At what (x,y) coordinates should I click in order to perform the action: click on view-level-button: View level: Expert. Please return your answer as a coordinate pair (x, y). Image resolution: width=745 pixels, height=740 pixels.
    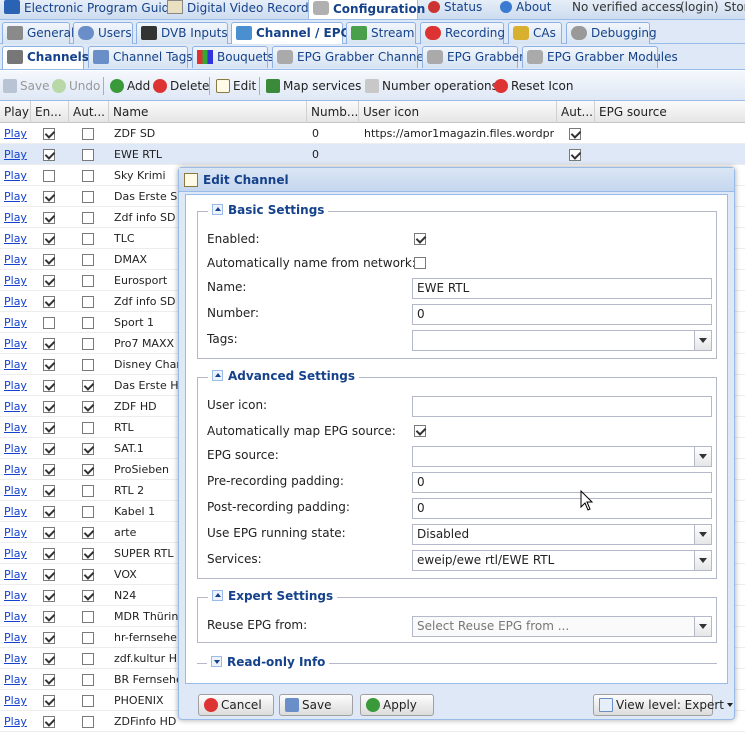
    Looking at the image, I should click on (663, 705).